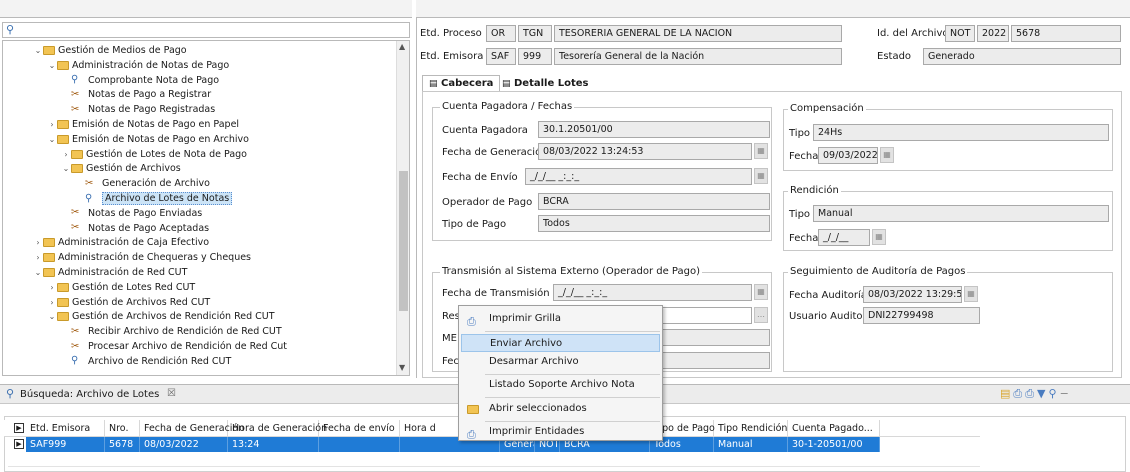 This screenshot has height=472, width=1130. I want to click on rendicion-fecha-label: Fecha, so click(804, 238).